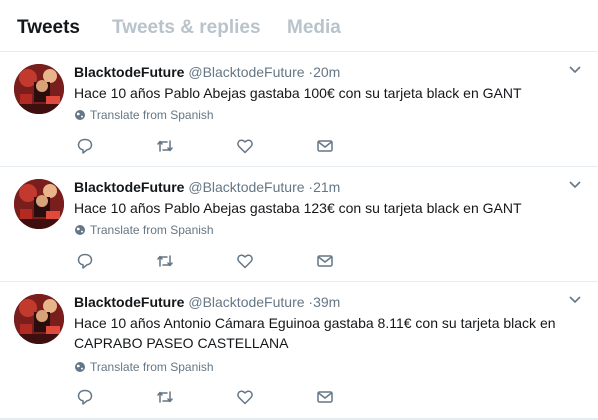 The width and height of the screenshot is (598, 420). Describe the element at coordinates (314, 28) in the screenshot. I see `tab-media: Media` at that location.